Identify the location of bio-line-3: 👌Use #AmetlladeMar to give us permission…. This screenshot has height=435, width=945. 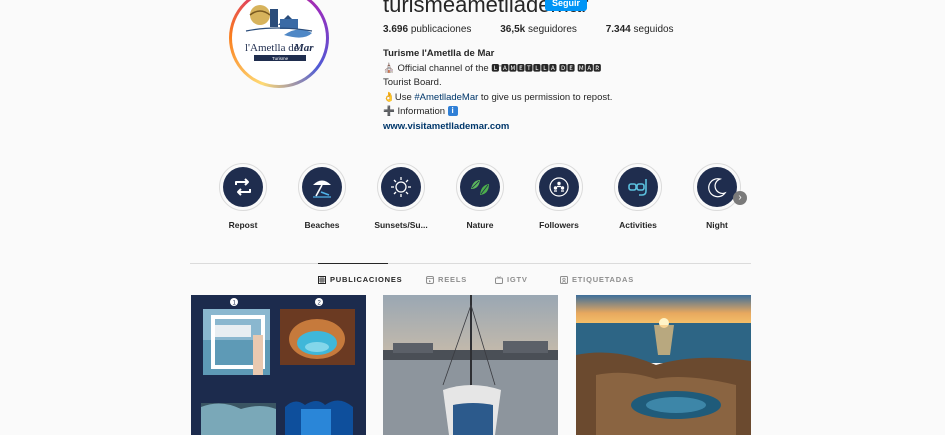
(513, 98).